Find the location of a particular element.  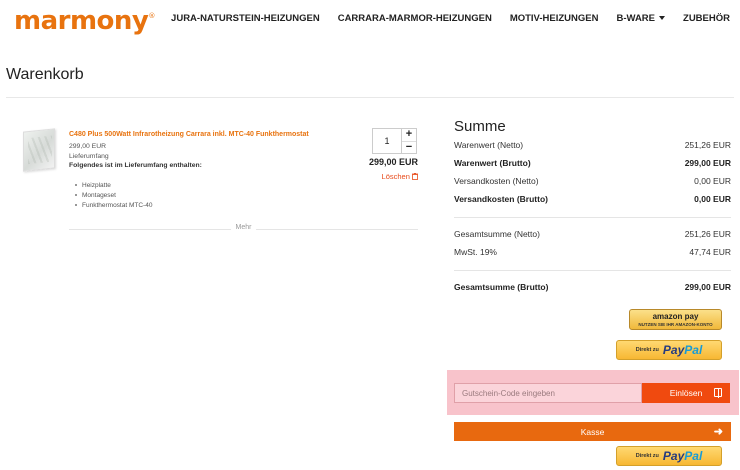

summary-label: Gesamtsumme (Netto) is located at coordinates (497, 234).